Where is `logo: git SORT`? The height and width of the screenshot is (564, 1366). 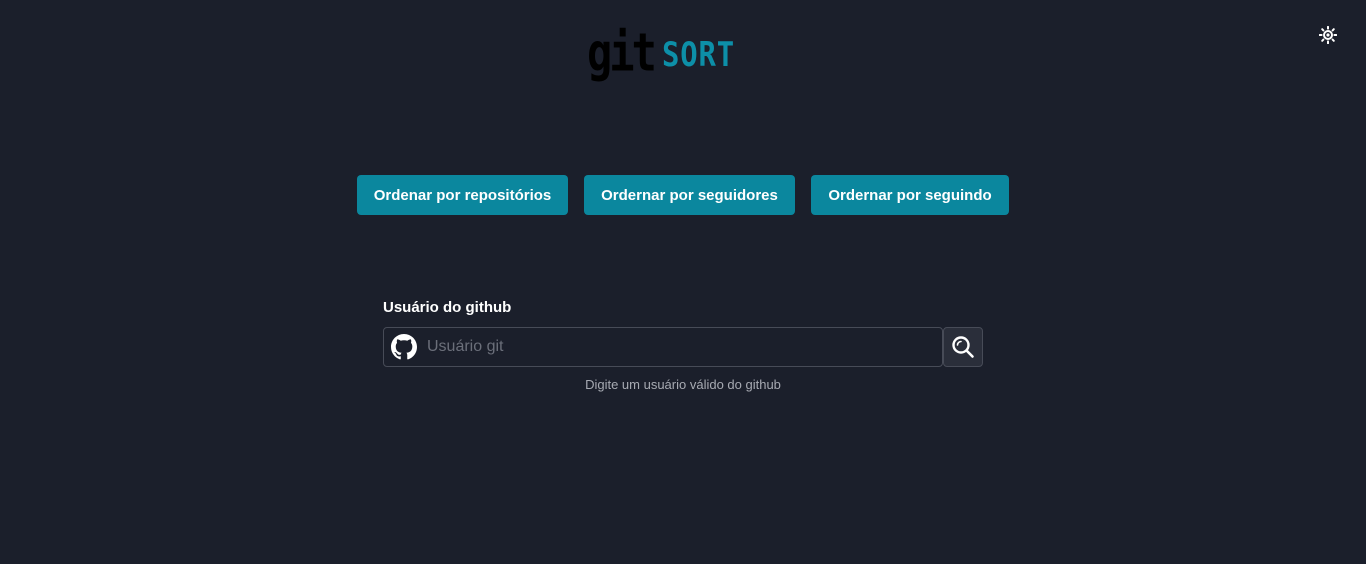 logo: git SORT is located at coordinates (662, 58).